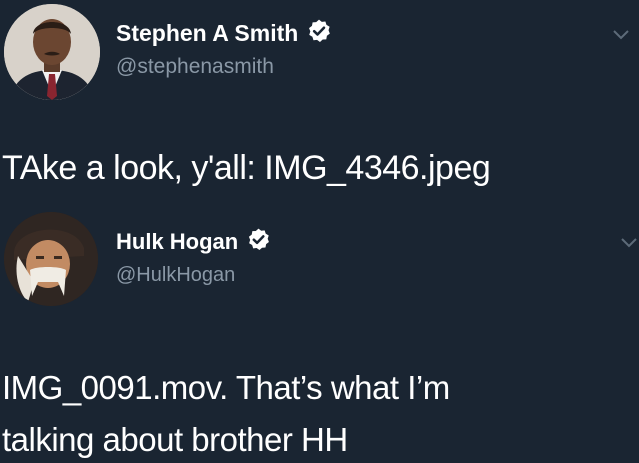 The image size is (639, 463). Describe the element at coordinates (226, 387) in the screenshot. I see `tweet-text-line-1: IMG_0091.mov. That’s what I’m` at that location.